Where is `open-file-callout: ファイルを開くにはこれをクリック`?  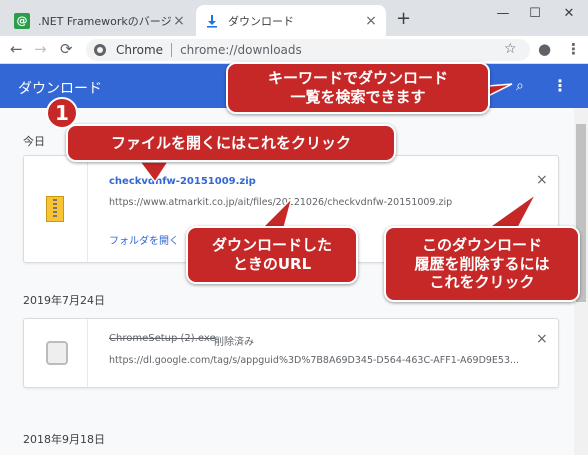 open-file-callout: ファイルを開くにはこれをクリック is located at coordinates (231, 143).